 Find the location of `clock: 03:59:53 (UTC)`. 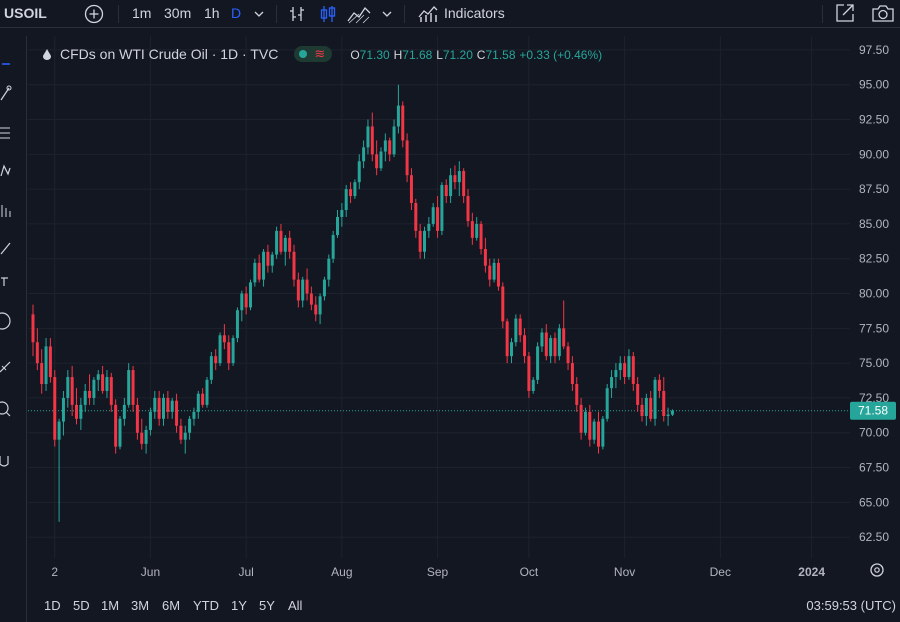

clock: 03:59:53 (UTC) is located at coordinates (851, 606).